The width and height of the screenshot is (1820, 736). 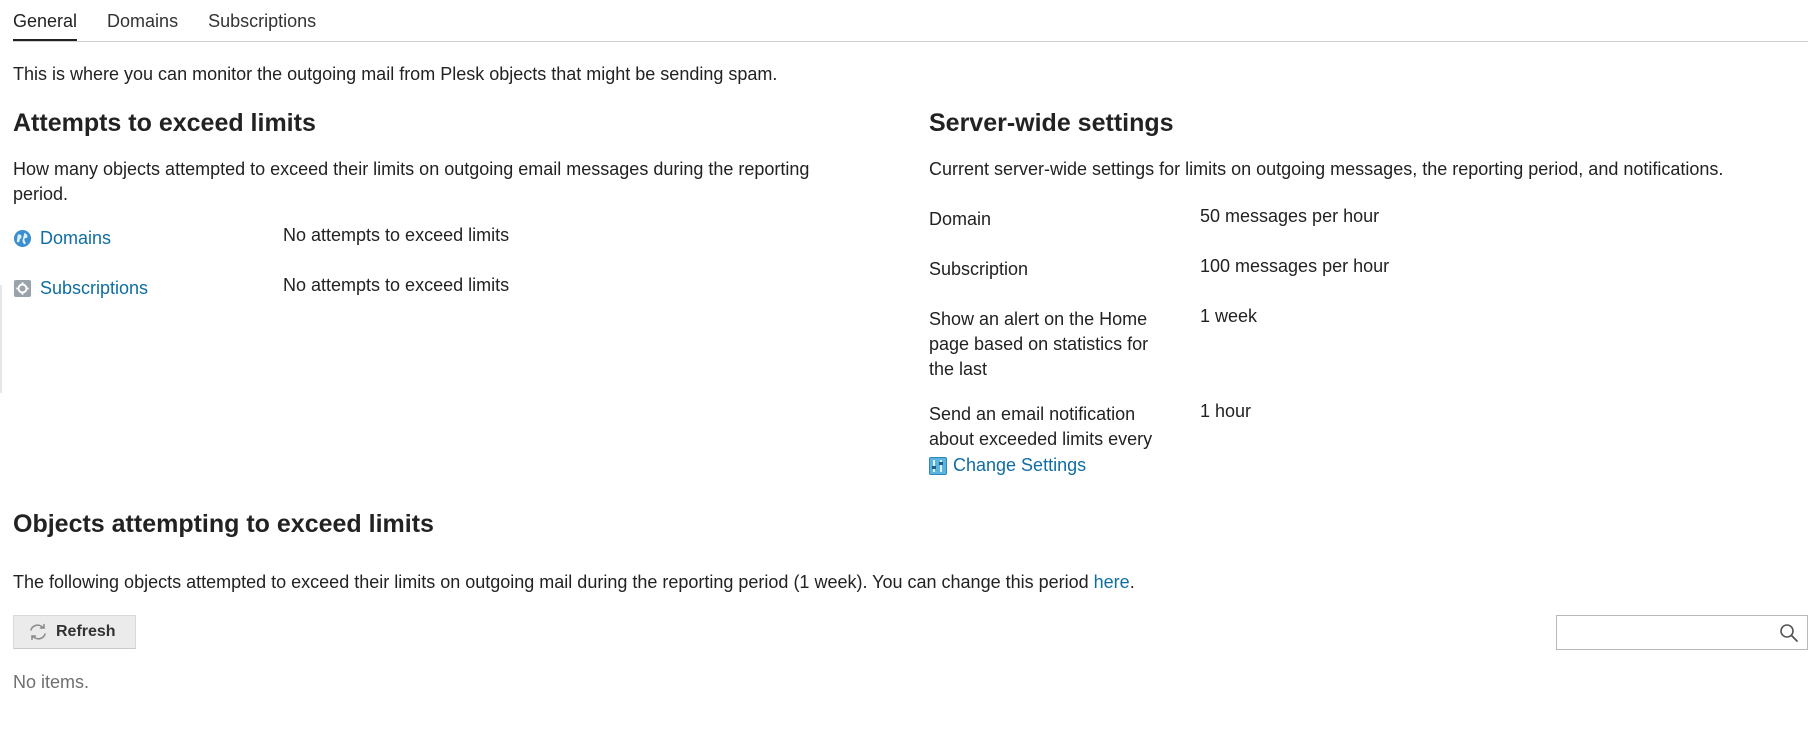 I want to click on tab-bar: General Domains Subscriptions, so click(x=910, y=21).